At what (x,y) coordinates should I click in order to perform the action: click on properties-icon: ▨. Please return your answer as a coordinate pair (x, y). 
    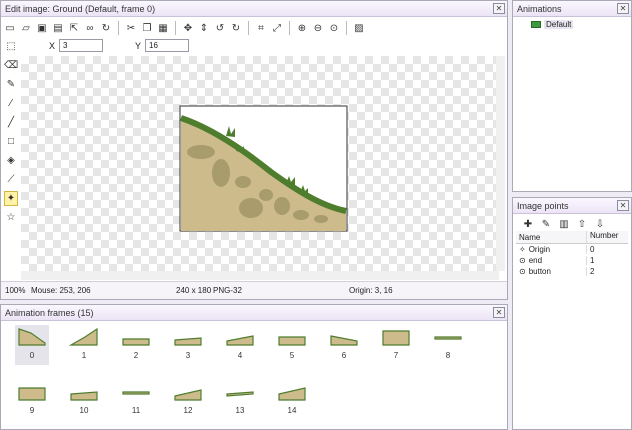
    Looking at the image, I should click on (359, 28).